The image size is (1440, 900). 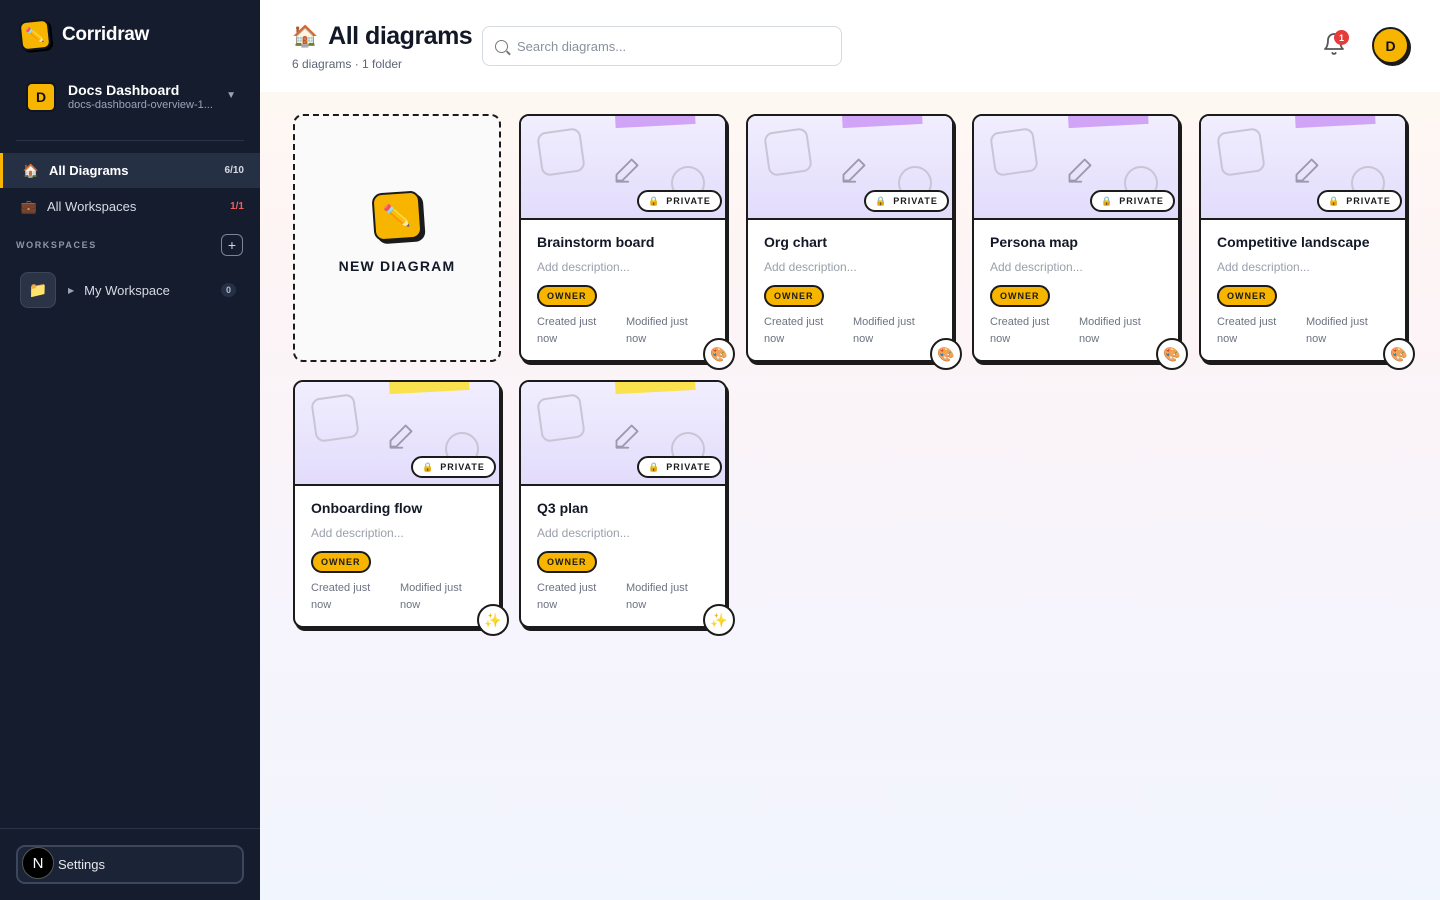 I want to click on workspaces-heading: WORKSPACES, so click(x=56, y=245).